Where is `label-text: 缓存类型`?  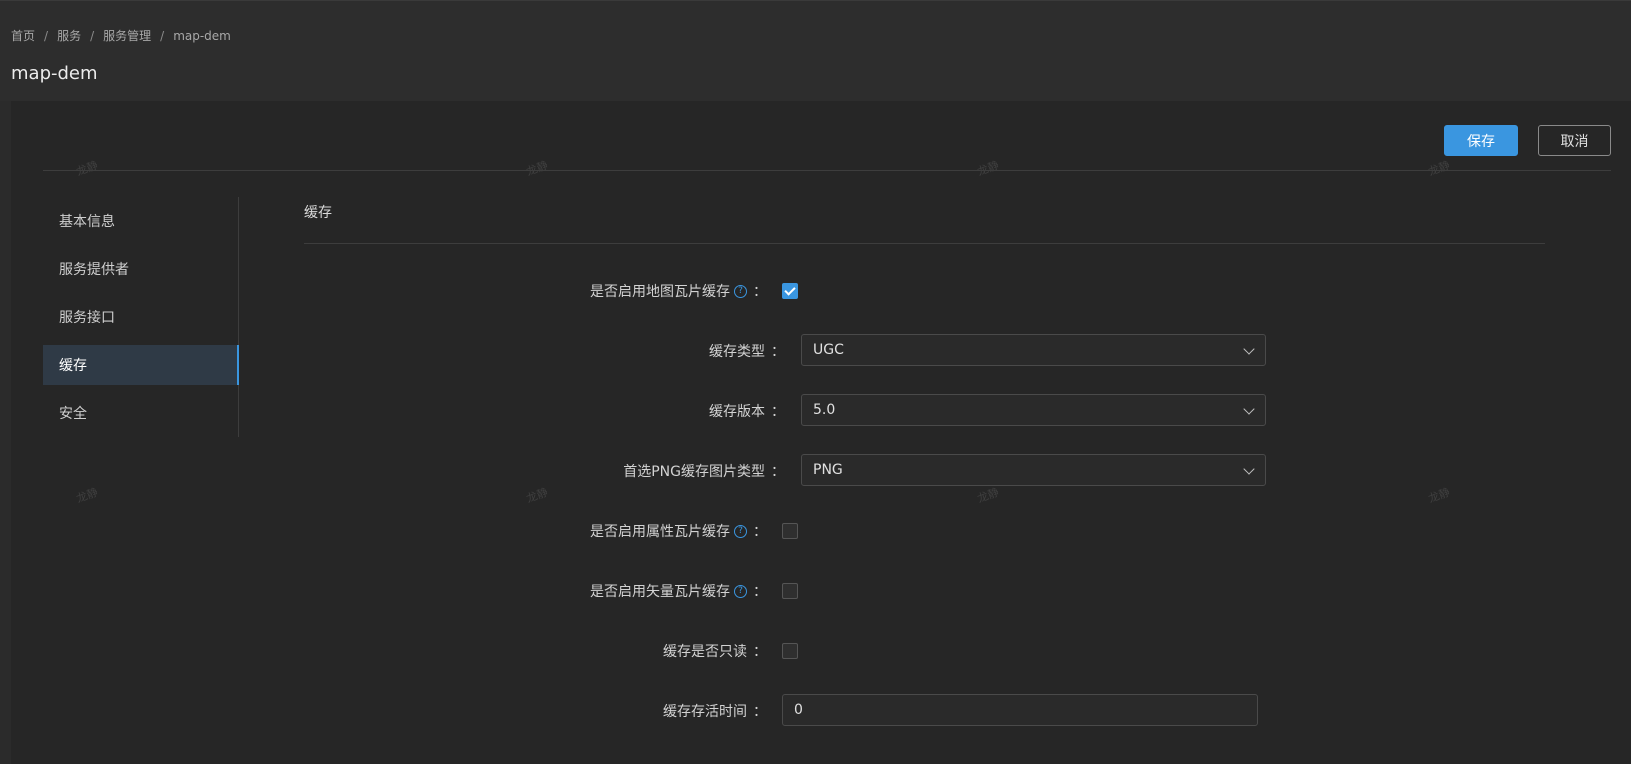
label-text: 缓存类型 is located at coordinates (737, 352).